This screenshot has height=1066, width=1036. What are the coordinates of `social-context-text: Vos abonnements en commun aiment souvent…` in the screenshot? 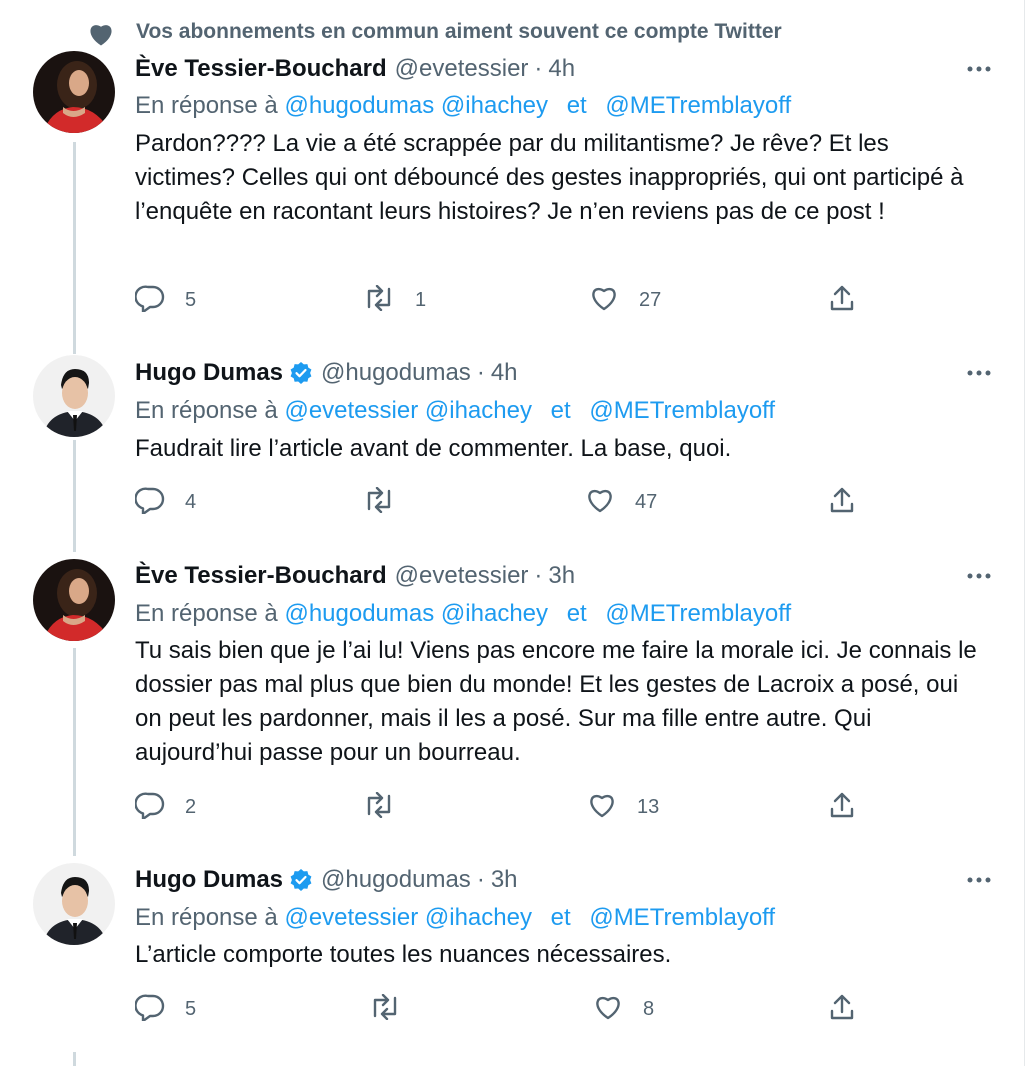 It's located at (459, 31).